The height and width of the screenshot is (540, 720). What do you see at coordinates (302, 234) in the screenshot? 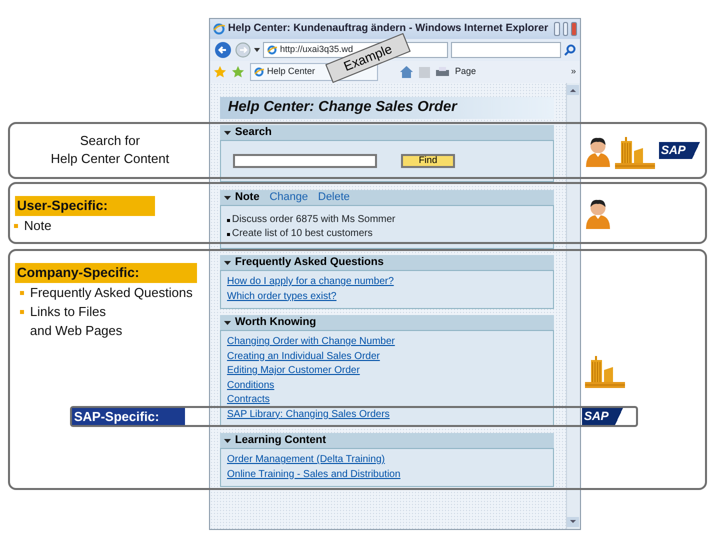
I see `note-item: Create list of 10 best customers` at bounding box center [302, 234].